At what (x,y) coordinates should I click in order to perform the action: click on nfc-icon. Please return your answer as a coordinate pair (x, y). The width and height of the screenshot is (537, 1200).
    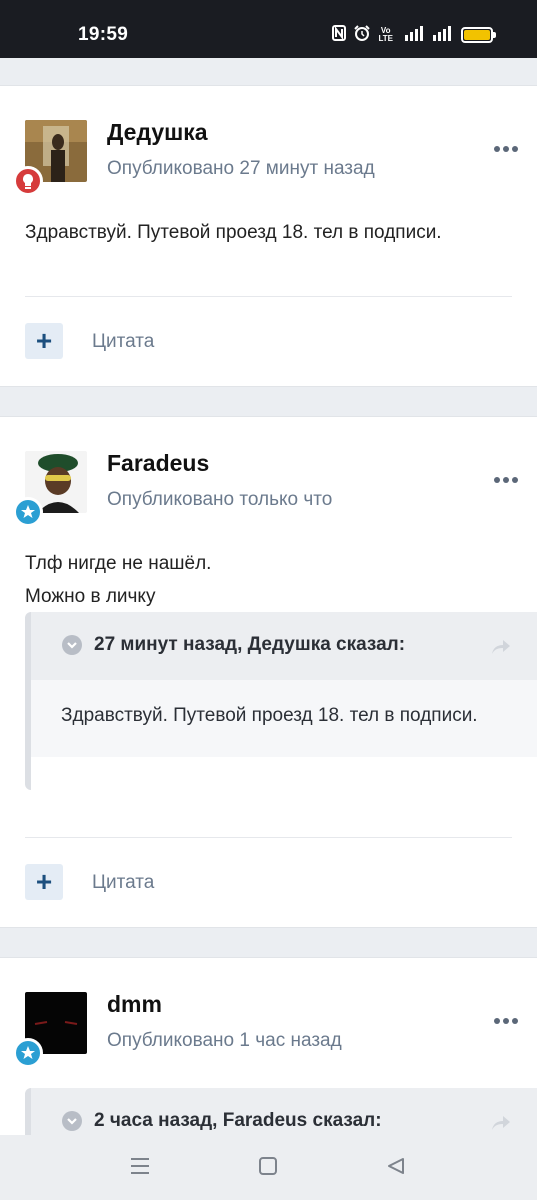
    Looking at the image, I should click on (339, 34).